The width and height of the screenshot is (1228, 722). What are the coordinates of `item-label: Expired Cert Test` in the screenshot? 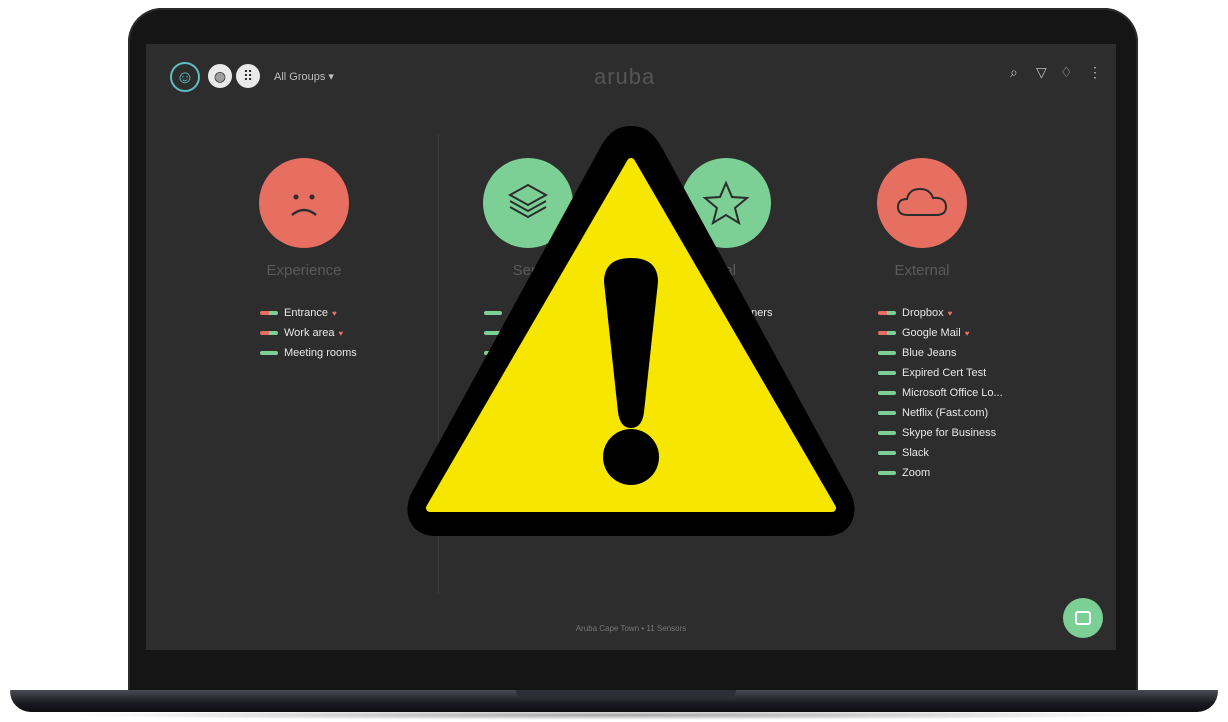 It's located at (944, 373).